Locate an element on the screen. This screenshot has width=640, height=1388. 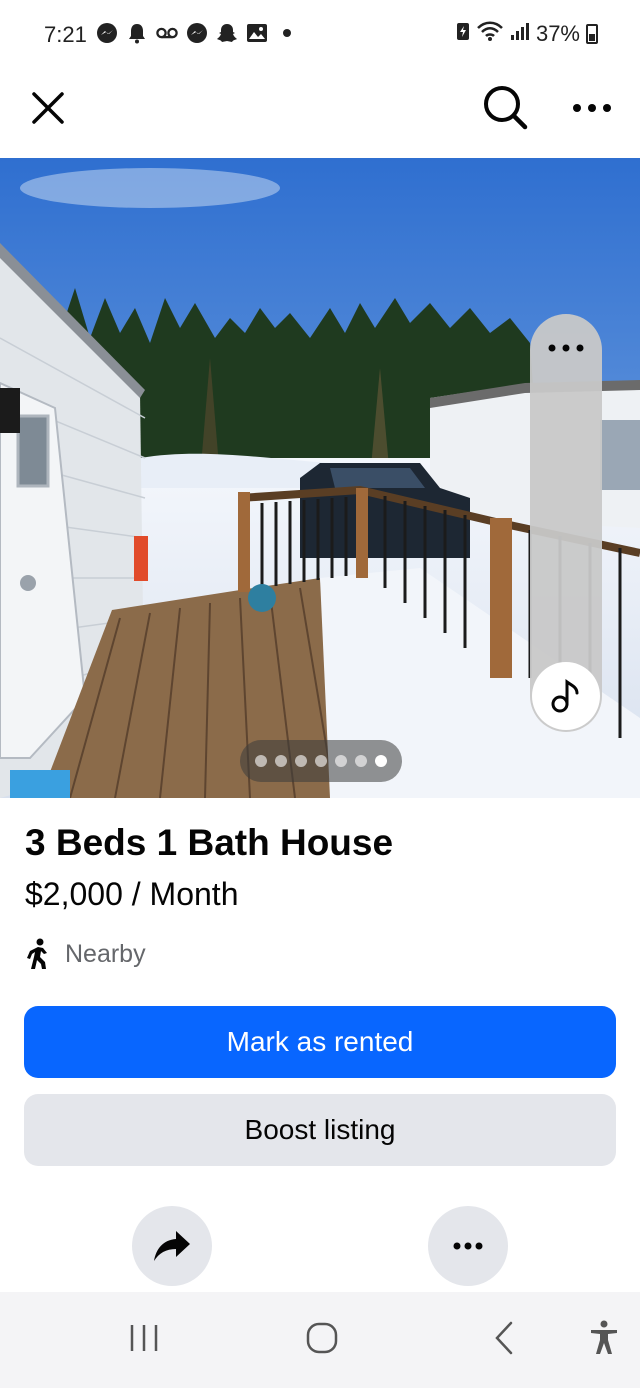
dot-icon is located at coordinates (287, 33).